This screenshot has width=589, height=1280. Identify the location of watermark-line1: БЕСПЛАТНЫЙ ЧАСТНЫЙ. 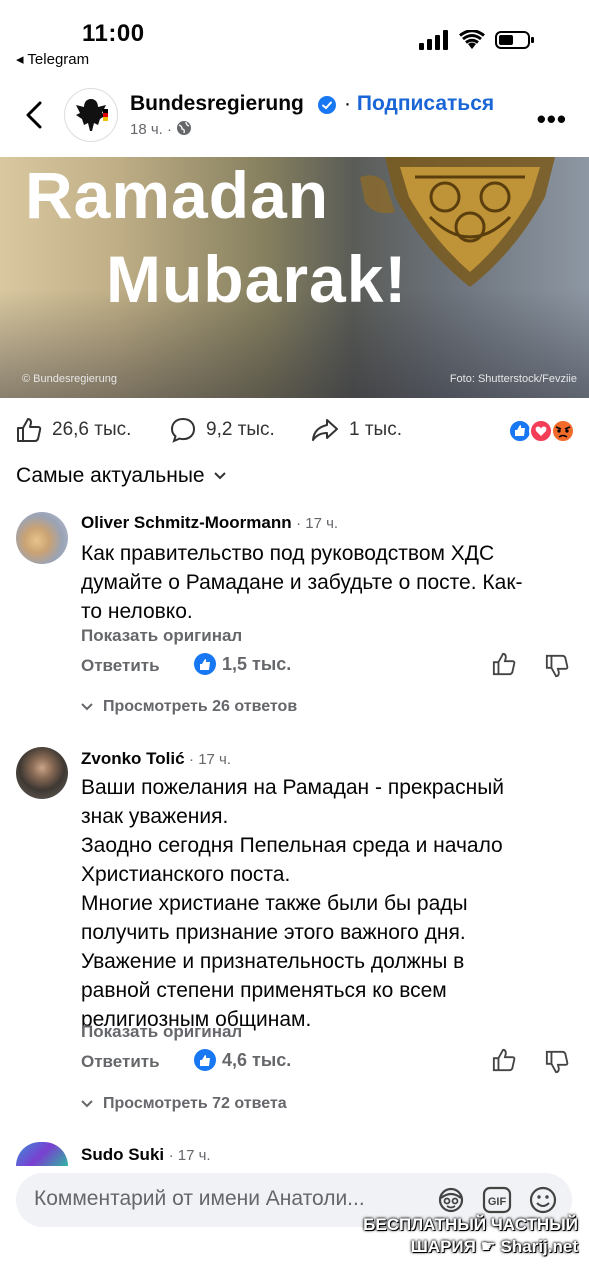
(470, 1224).